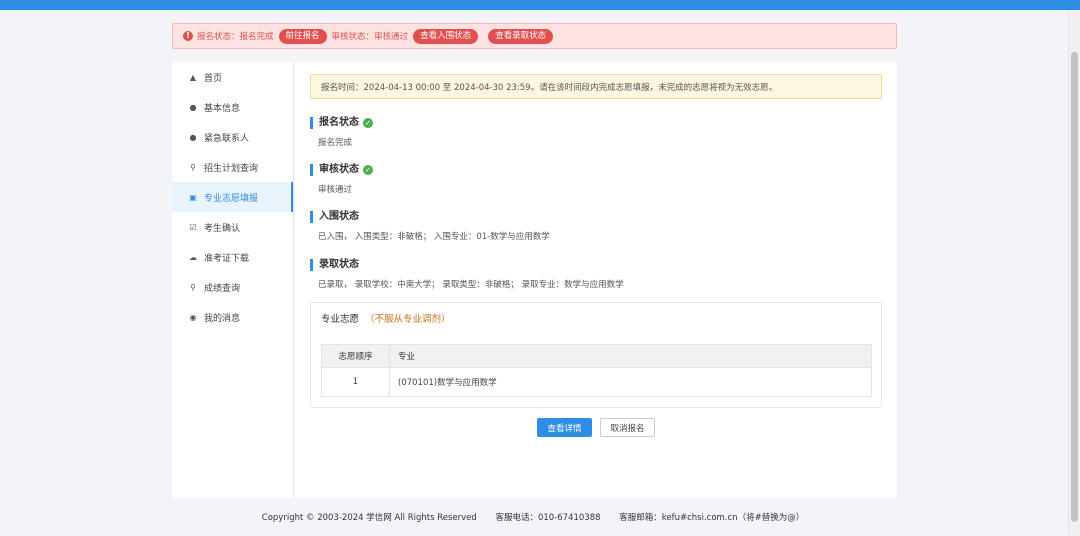 The image size is (1080, 536). I want to click on section-value: 审核通过, so click(335, 190).